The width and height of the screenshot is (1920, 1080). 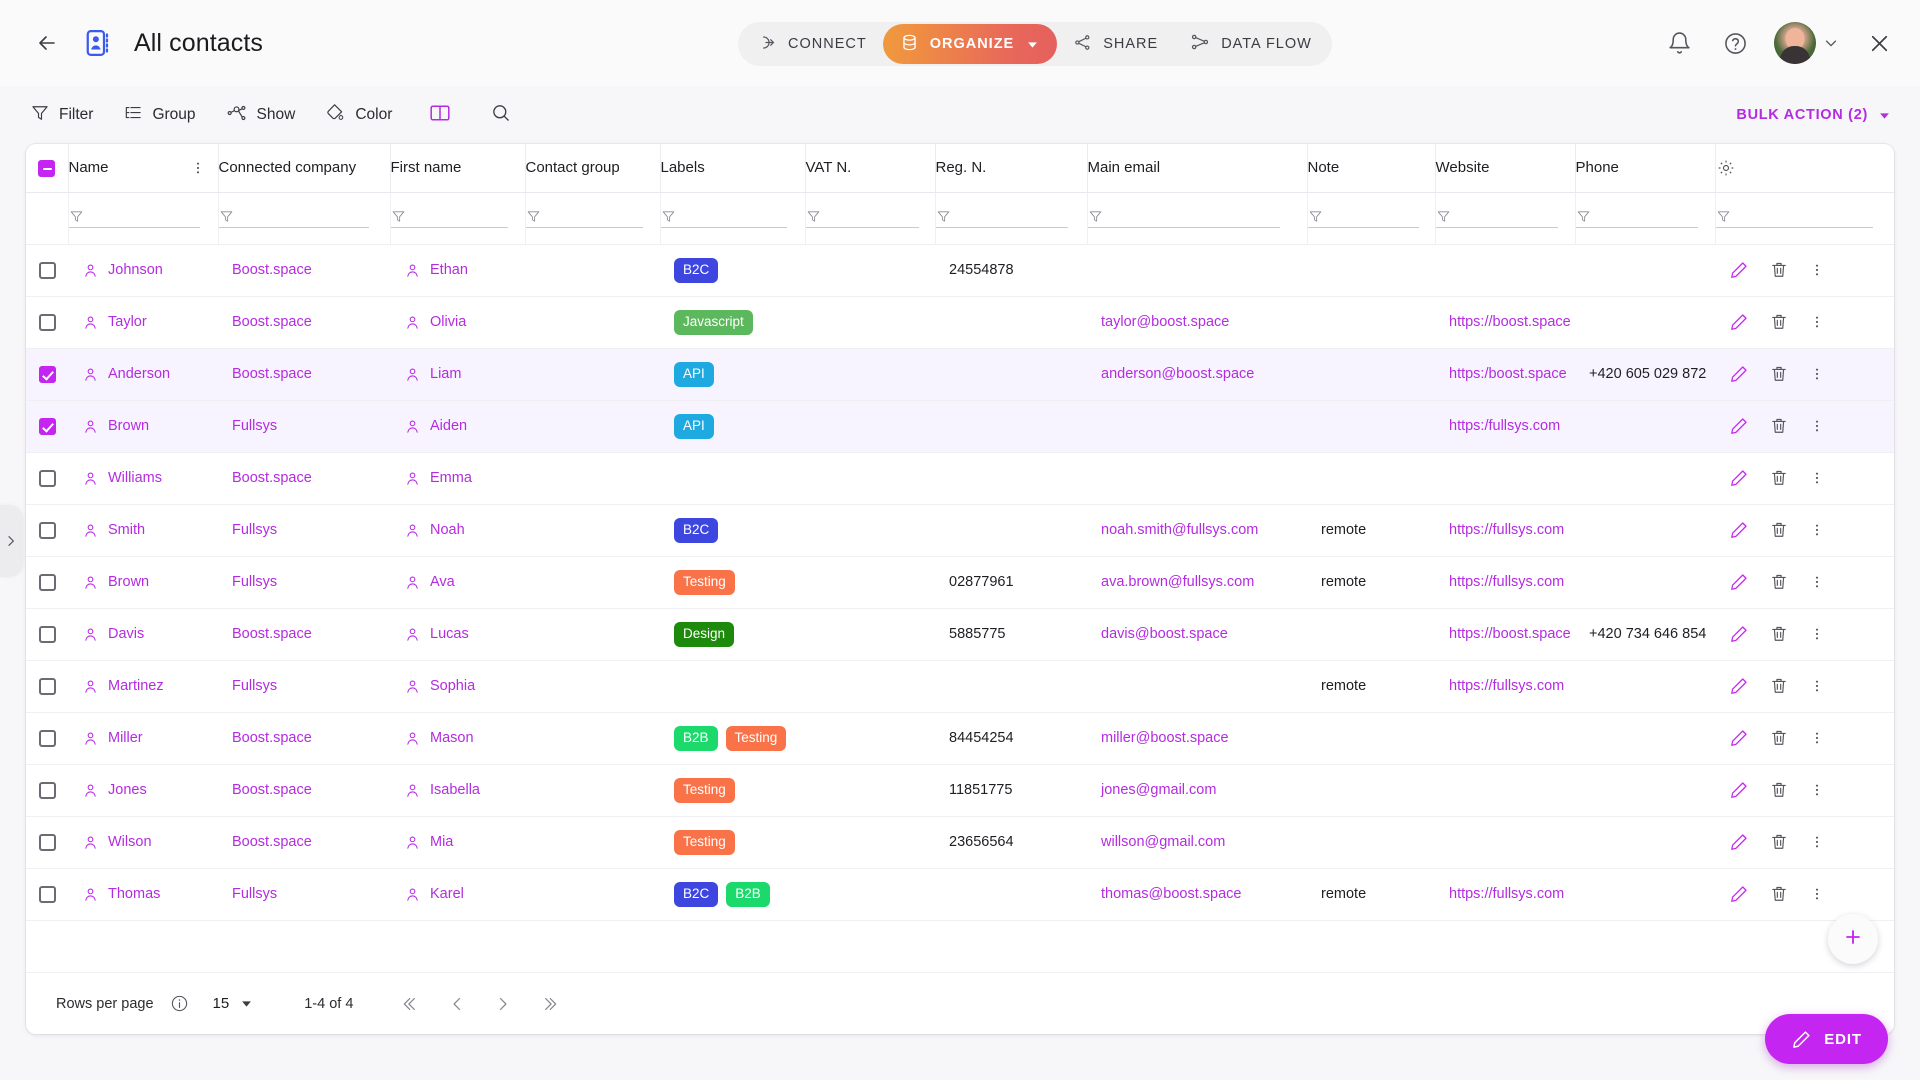 What do you see at coordinates (960, 478) in the screenshot?
I see `table-row: Williams Boost.space Emma` at bounding box center [960, 478].